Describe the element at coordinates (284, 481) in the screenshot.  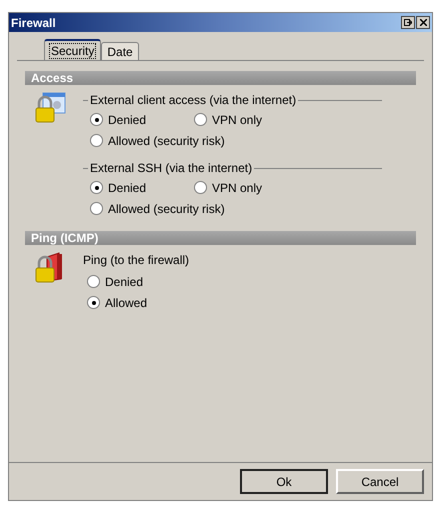
I see `dialog-button: Ok` at that location.